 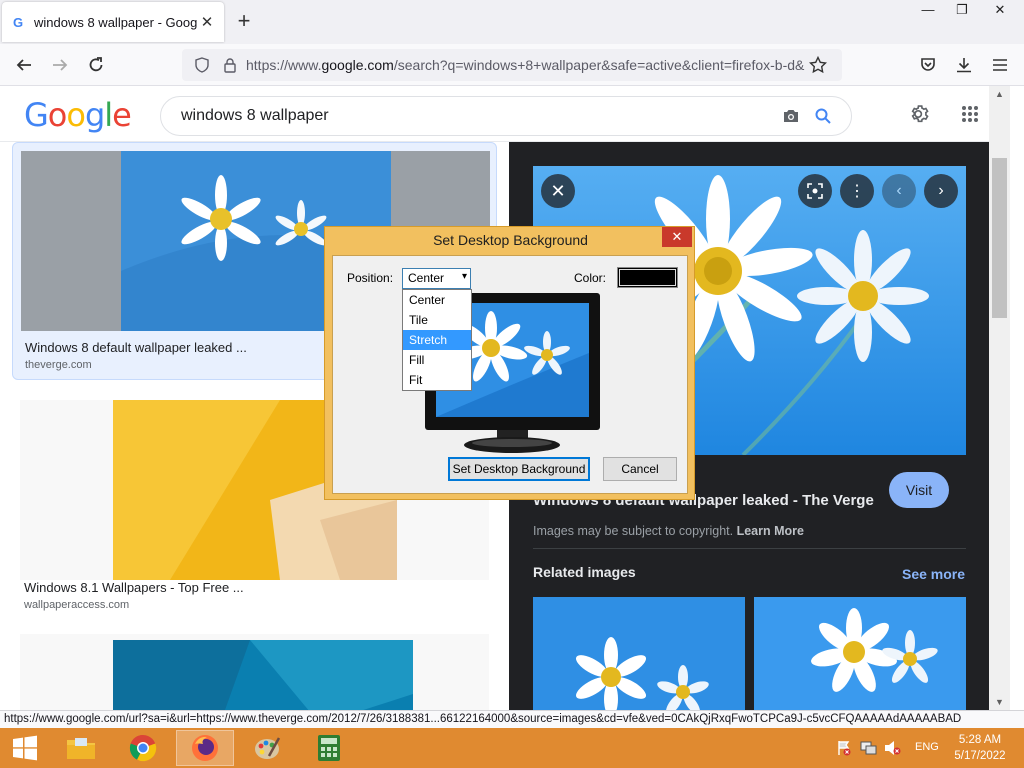 I want to click on calculator-icon, so click(x=329, y=748).